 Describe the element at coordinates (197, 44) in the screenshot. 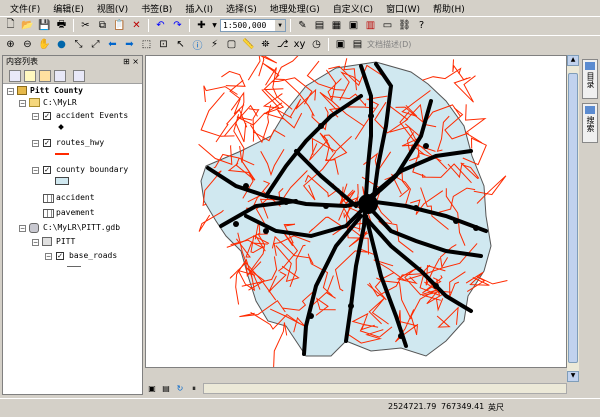

I see `identify-icon: ⓘ` at that location.